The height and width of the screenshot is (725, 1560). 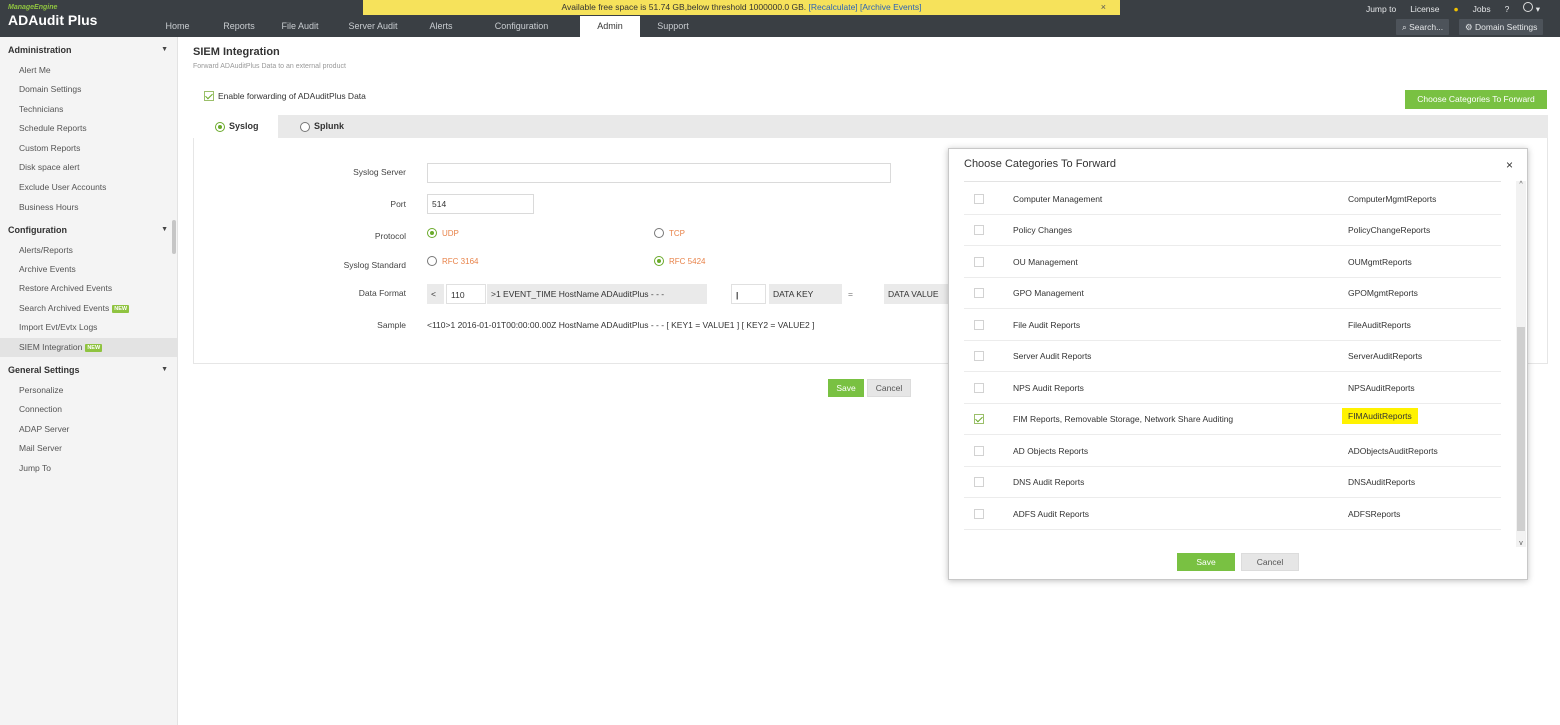 I want to click on sidebar-item-search-archived-events: Search Archived Events NEW, so click(x=89, y=308).